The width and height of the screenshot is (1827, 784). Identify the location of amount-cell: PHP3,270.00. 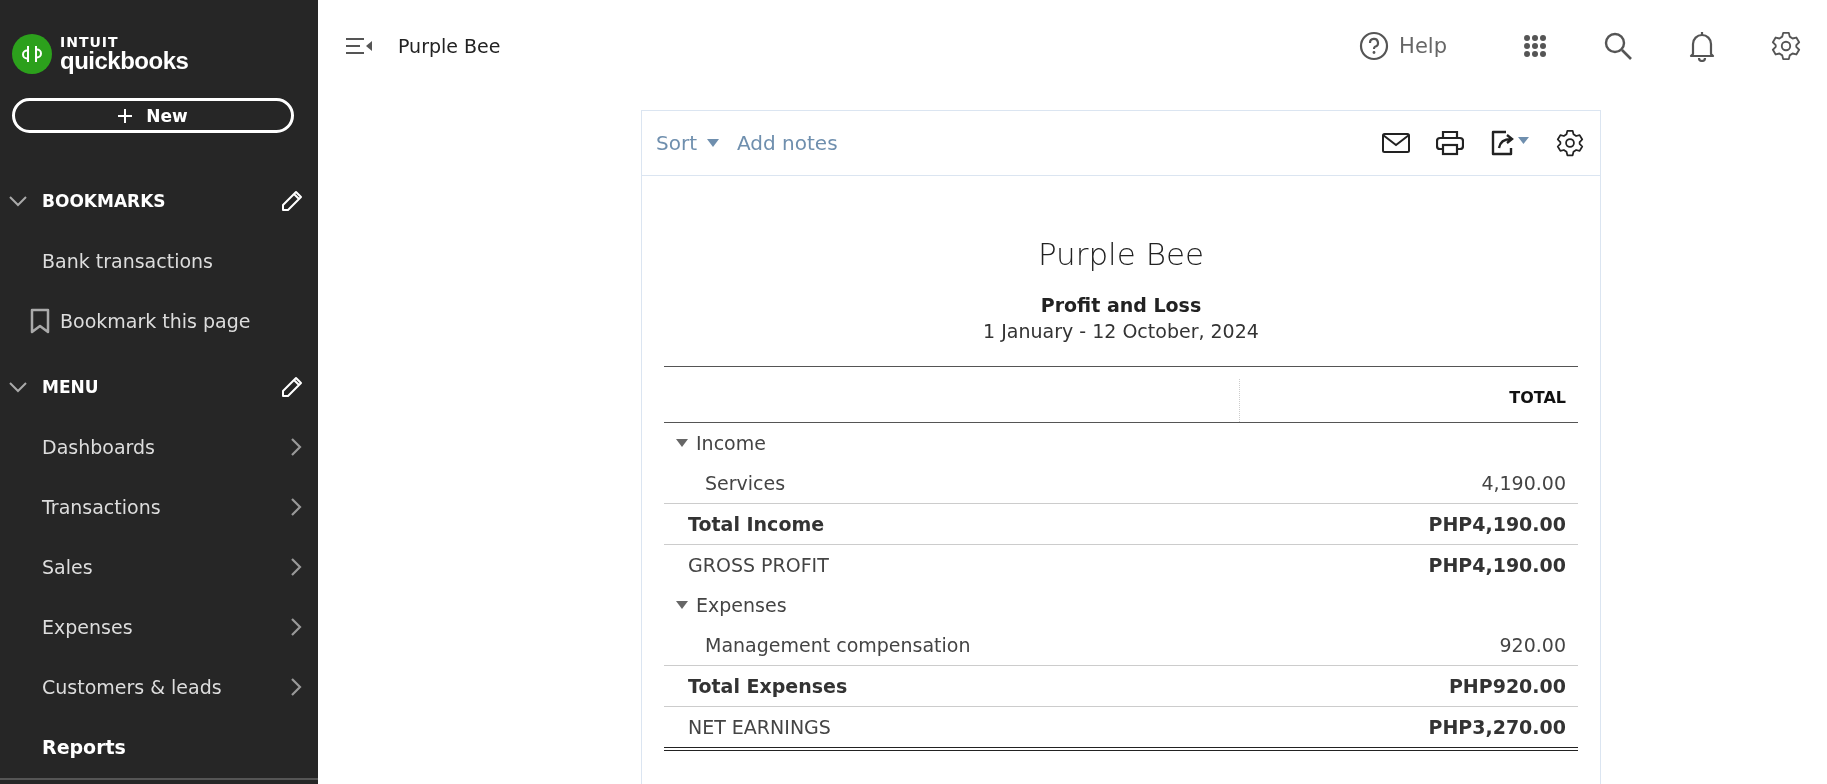
(1497, 727).